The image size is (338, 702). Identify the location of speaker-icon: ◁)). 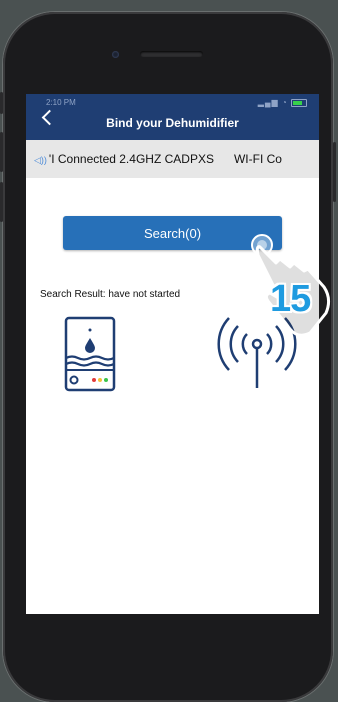
(40, 160).